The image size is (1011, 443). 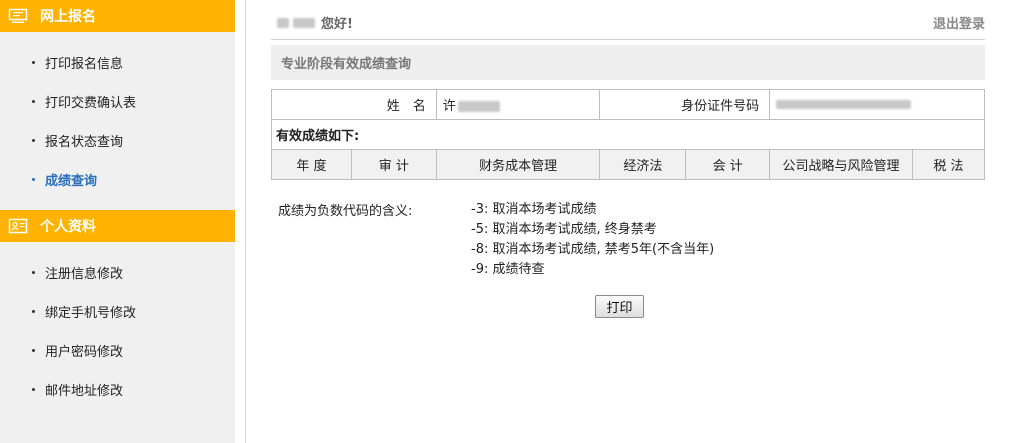 What do you see at coordinates (91, 103) in the screenshot?
I see `menu-item-label: 打印交费确认表` at bounding box center [91, 103].